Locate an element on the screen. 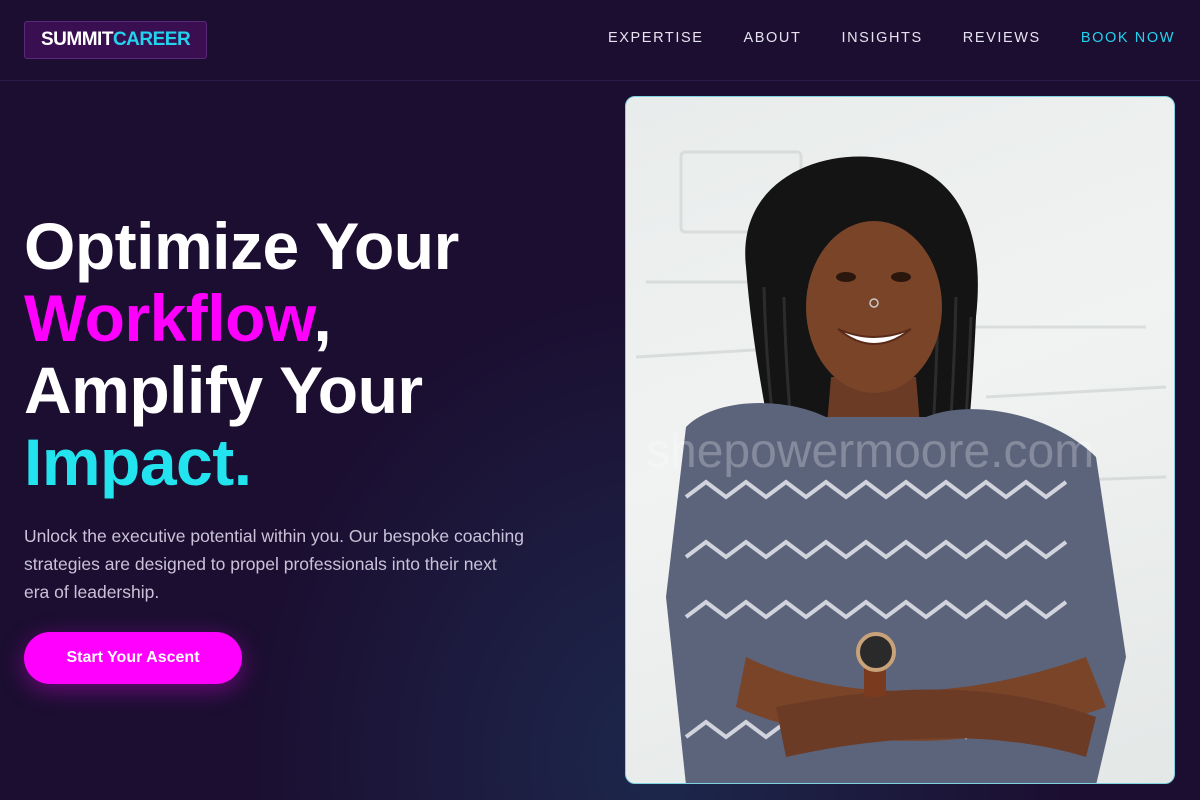  headline-line-3: Amplify Your is located at coordinates (223, 390).